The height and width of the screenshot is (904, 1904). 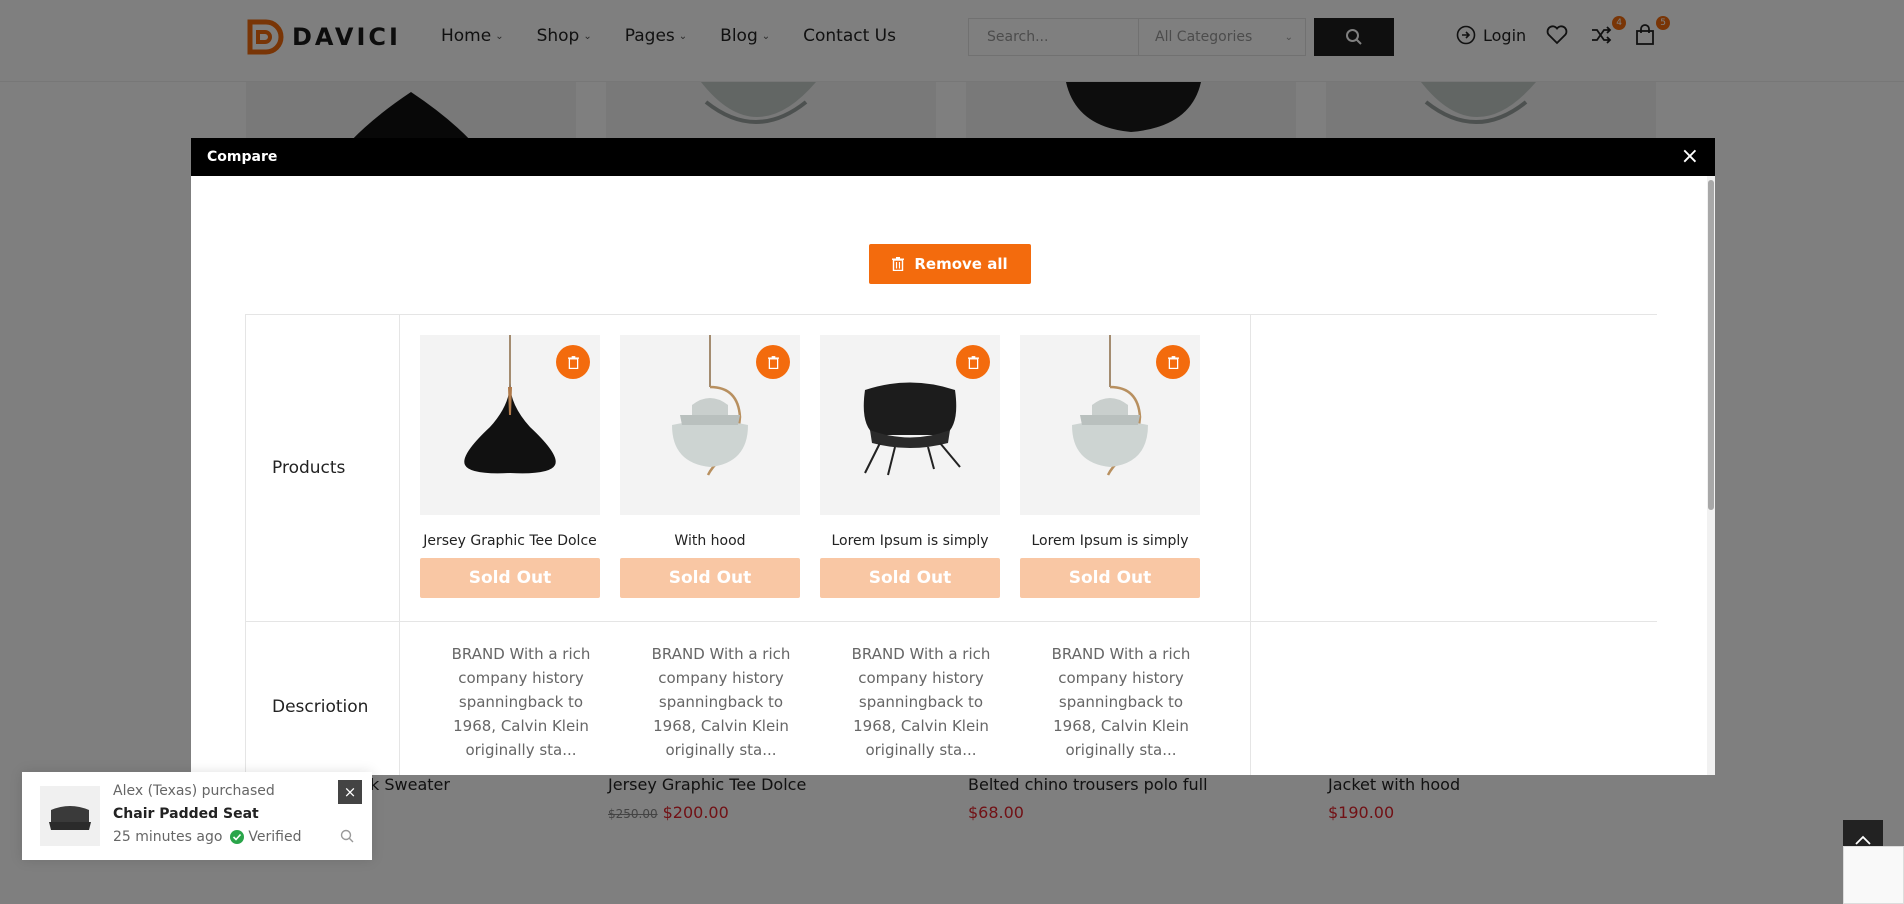 What do you see at coordinates (275, 837) in the screenshot?
I see `verified-label: Verified` at bounding box center [275, 837].